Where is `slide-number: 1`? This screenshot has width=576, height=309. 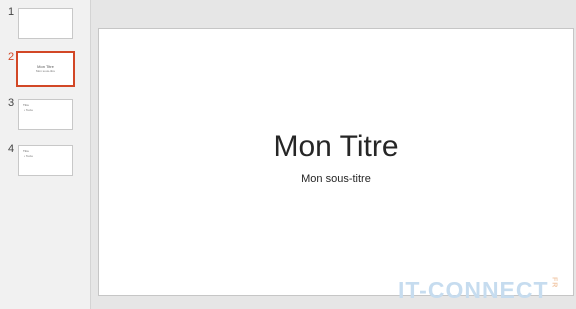 slide-number: 1 is located at coordinates (11, 12).